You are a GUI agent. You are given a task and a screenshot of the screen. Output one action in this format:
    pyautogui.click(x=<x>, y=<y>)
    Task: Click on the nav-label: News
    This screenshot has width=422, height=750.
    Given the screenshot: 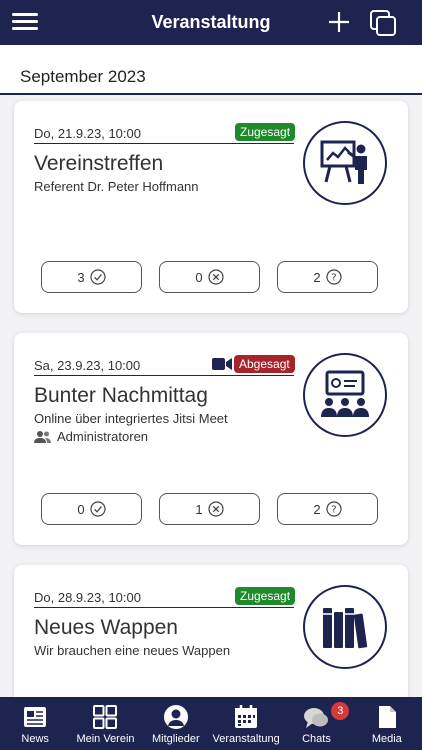 What is the action you would take?
    pyautogui.click(x=35, y=739)
    